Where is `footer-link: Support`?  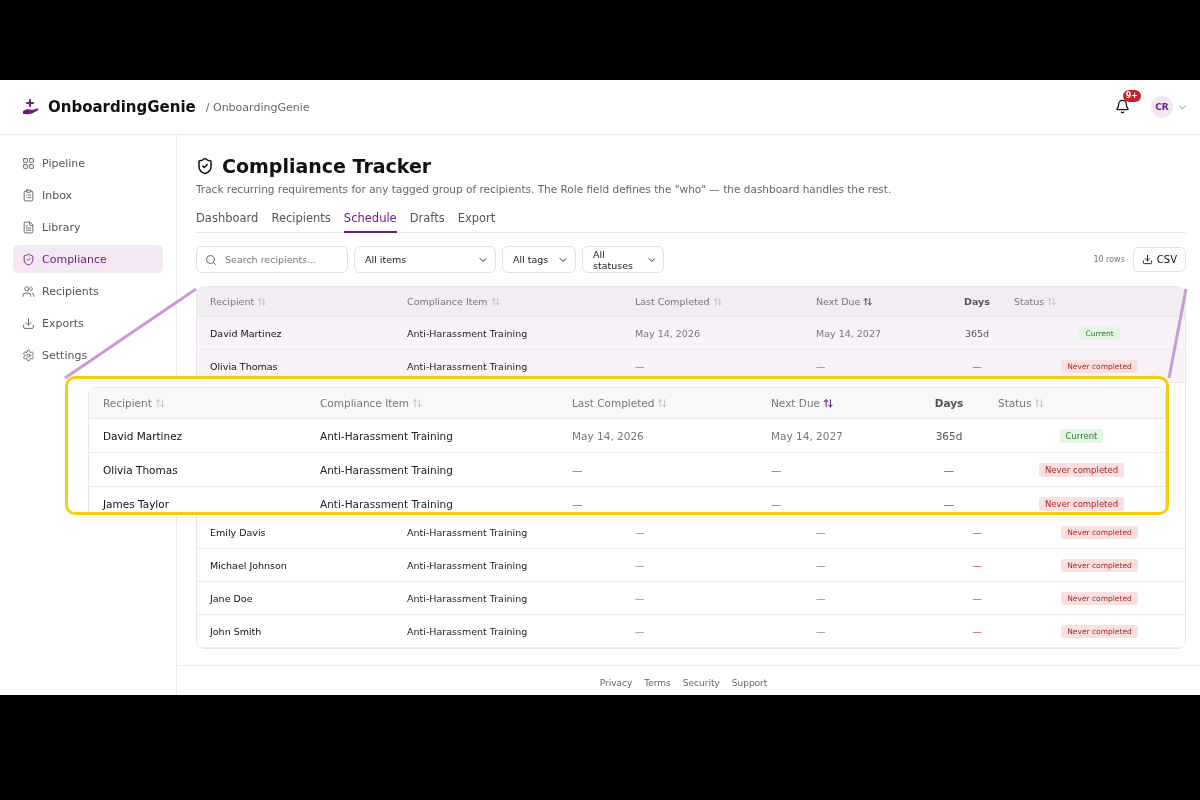
footer-link: Support is located at coordinates (749, 683).